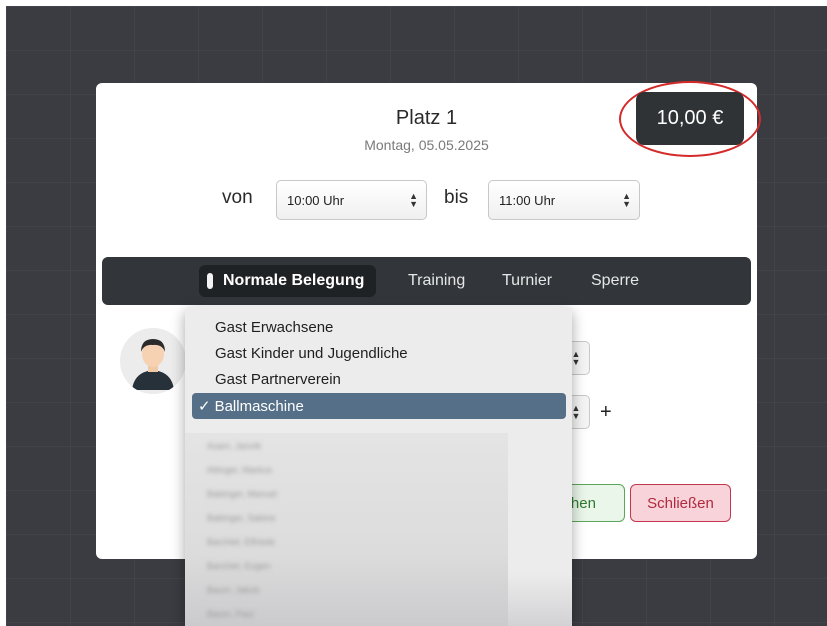 Image resolution: width=827 pixels, height=626 pixels. I want to click on from-label: von, so click(237, 197).